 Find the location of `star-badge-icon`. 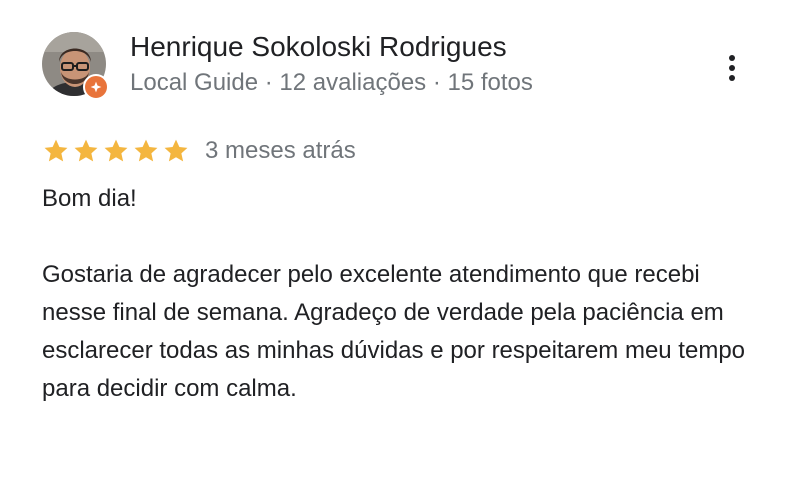

star-badge-icon is located at coordinates (96, 87).